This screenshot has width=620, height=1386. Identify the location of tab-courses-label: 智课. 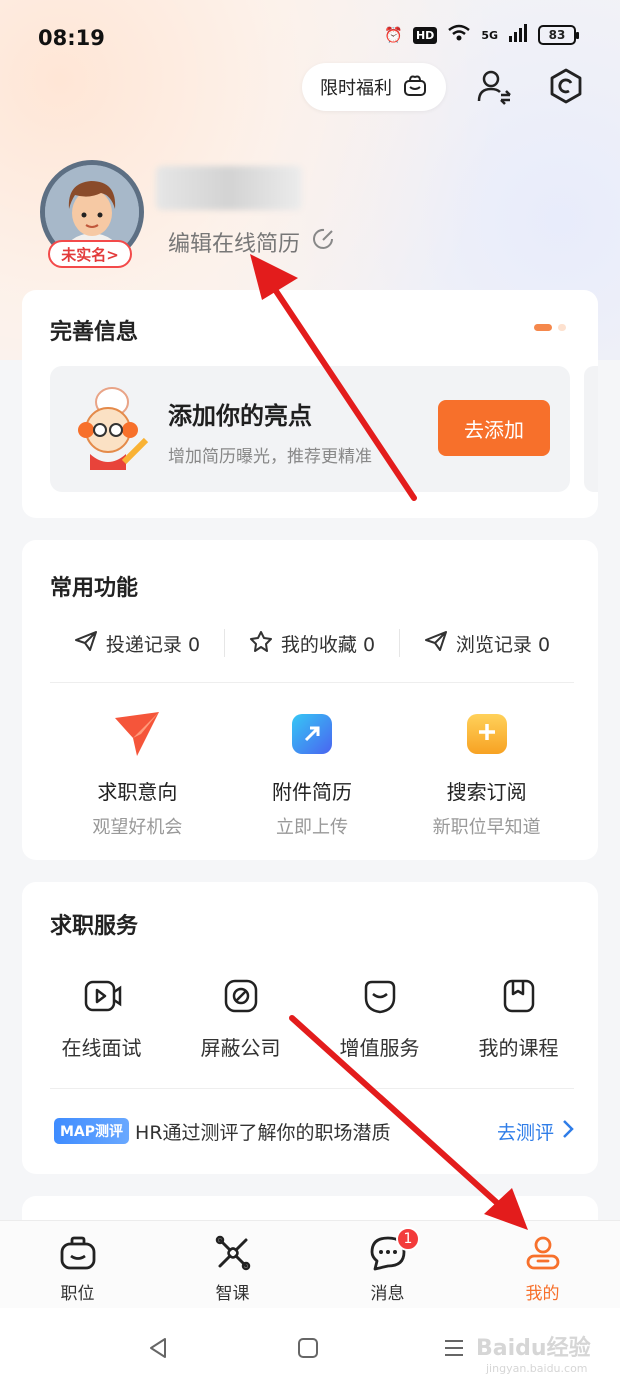
(232, 1294).